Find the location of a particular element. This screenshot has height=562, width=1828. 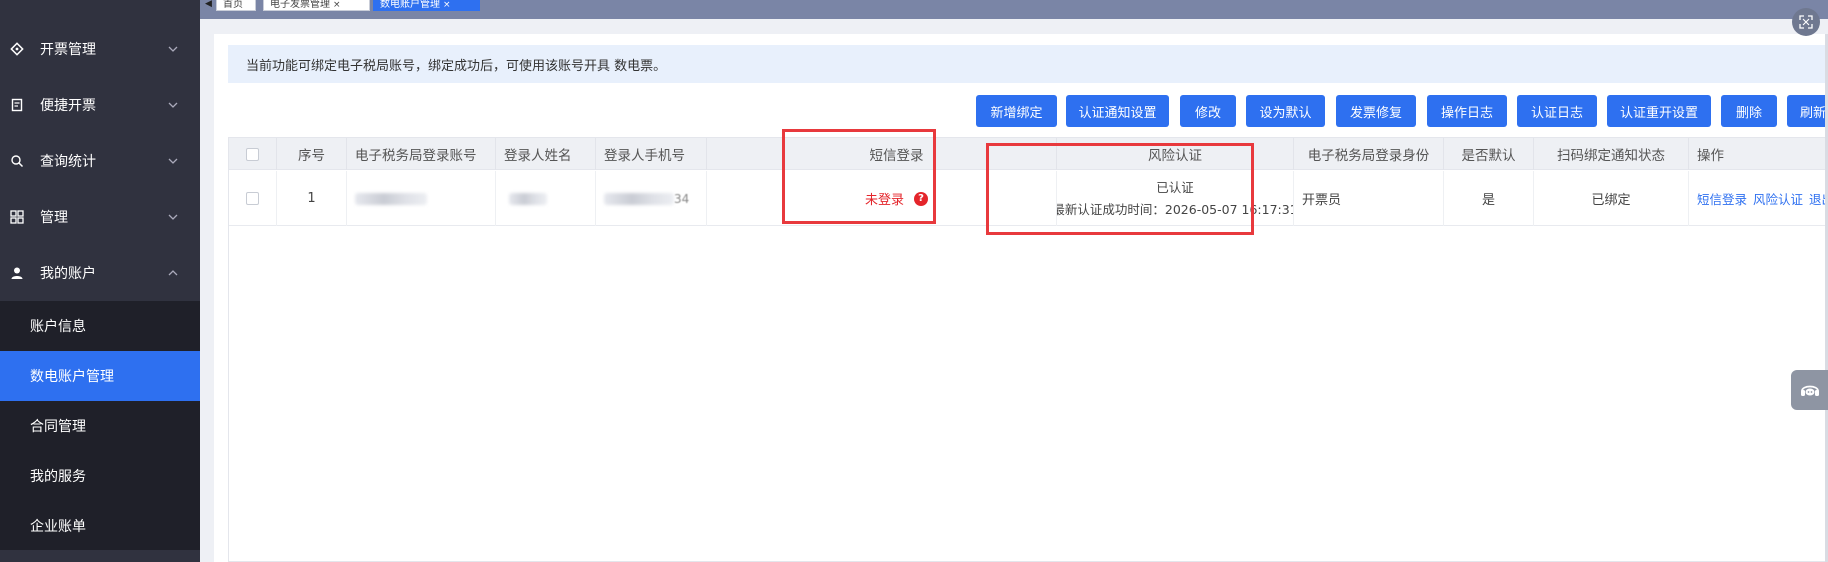

col-index: 序号 is located at coordinates (312, 154).